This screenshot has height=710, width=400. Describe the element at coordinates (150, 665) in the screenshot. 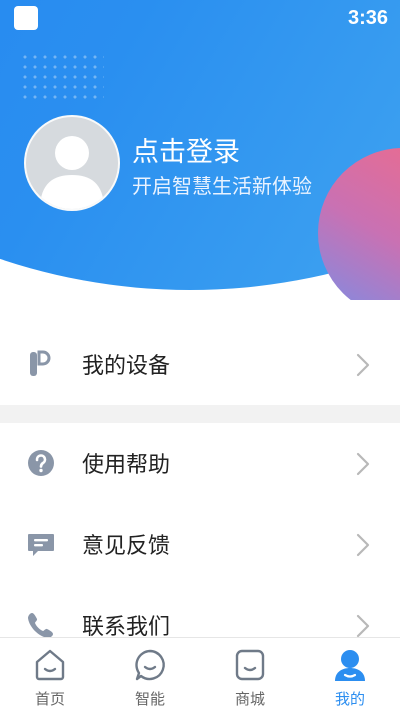

I see `smart-icon` at that location.